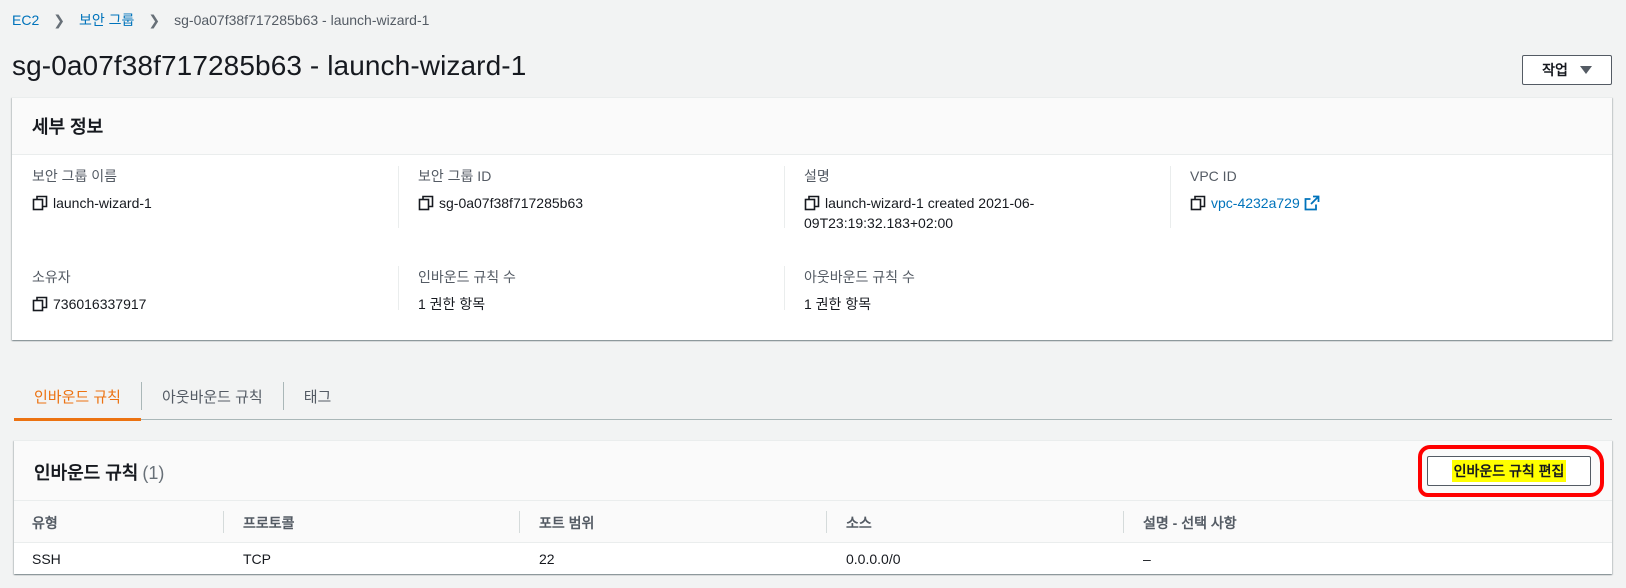  I want to click on tab-inbound-rules: 인바운드 규칙, so click(77, 396).